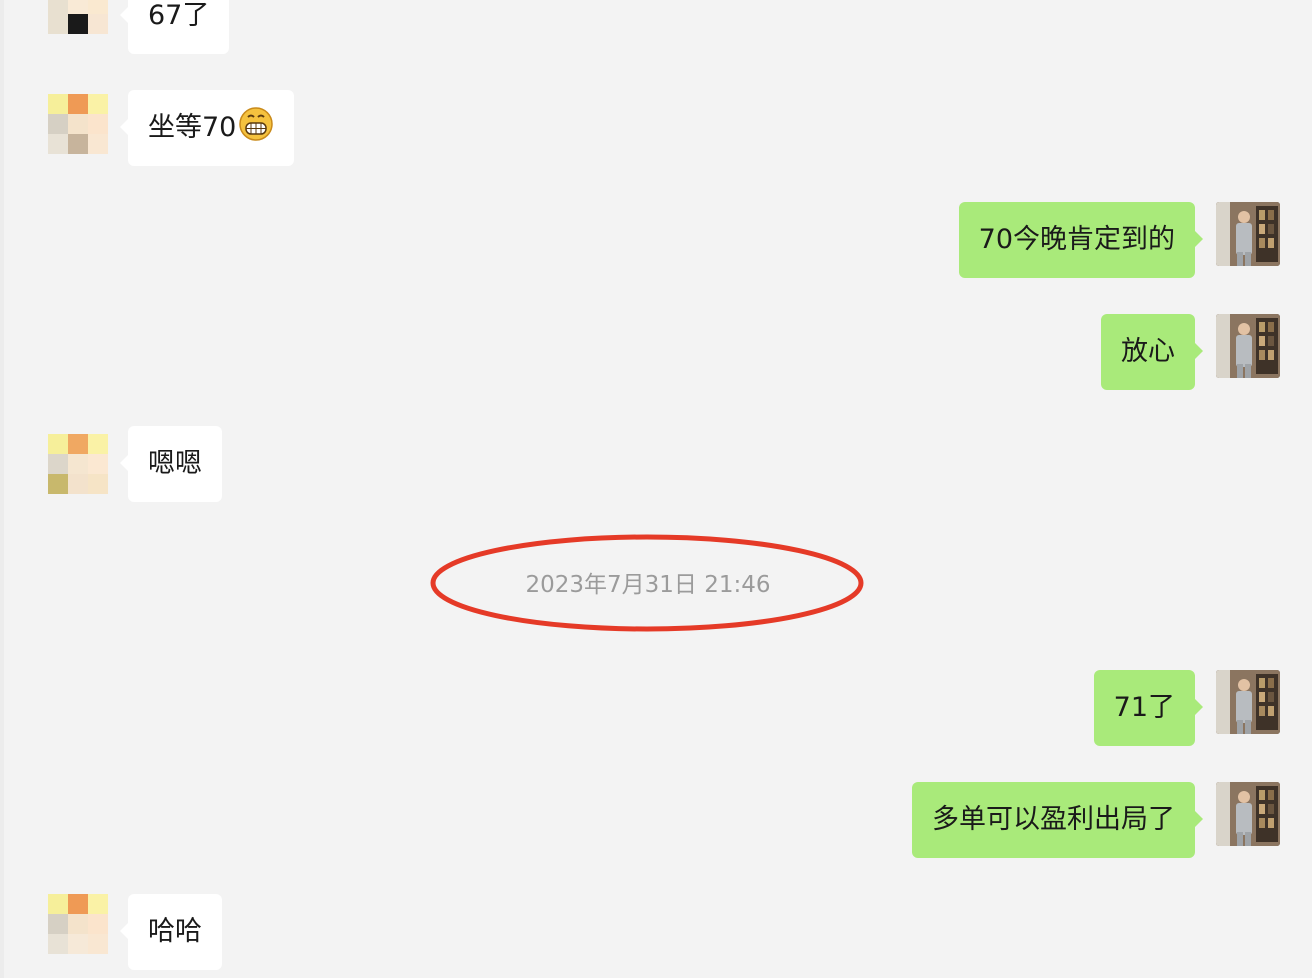 This screenshot has height=978, width=1312. I want to click on message-bubble-incoming: 哈哈, so click(171, 932).